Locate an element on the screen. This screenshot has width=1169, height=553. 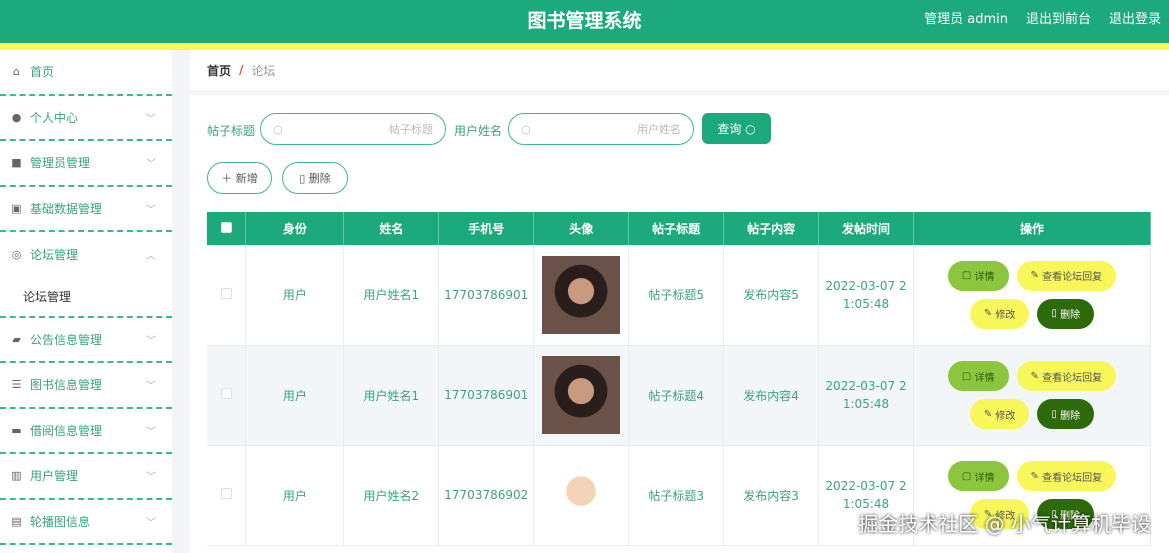
sidebar-item-6: ☰ 图书信息管理 ﹀ is located at coordinates (86, 386).